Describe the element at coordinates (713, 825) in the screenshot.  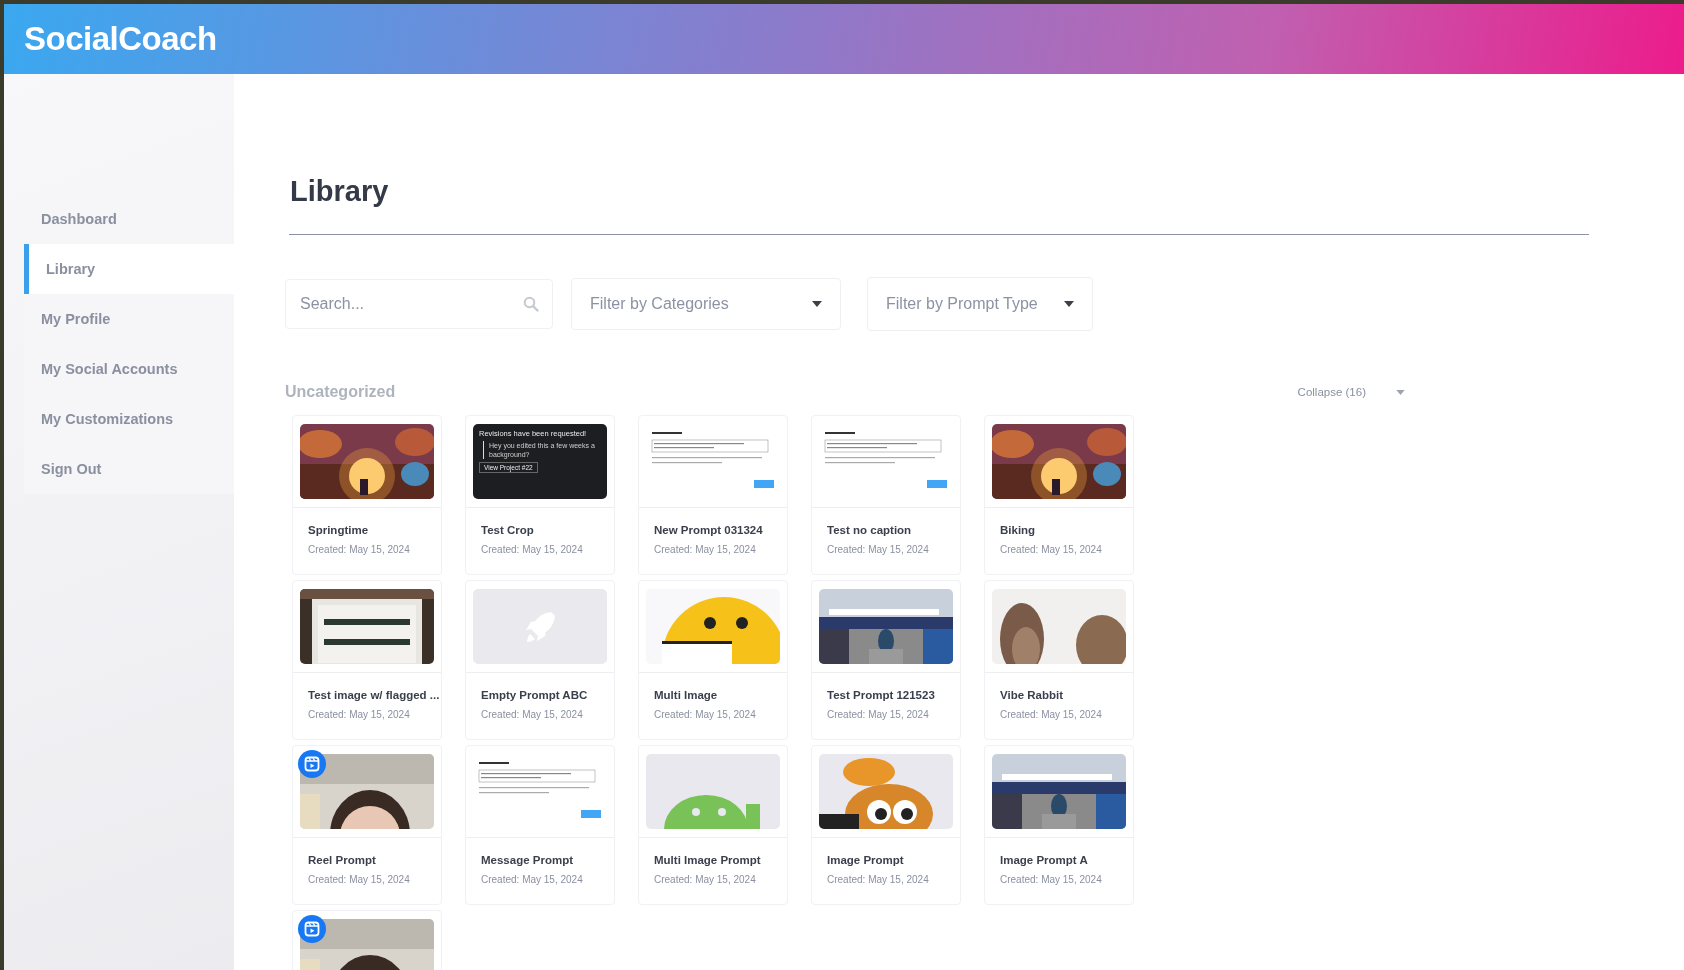
I see `prompt-card: Multi Image Prompt Created: May 15, 2024` at that location.